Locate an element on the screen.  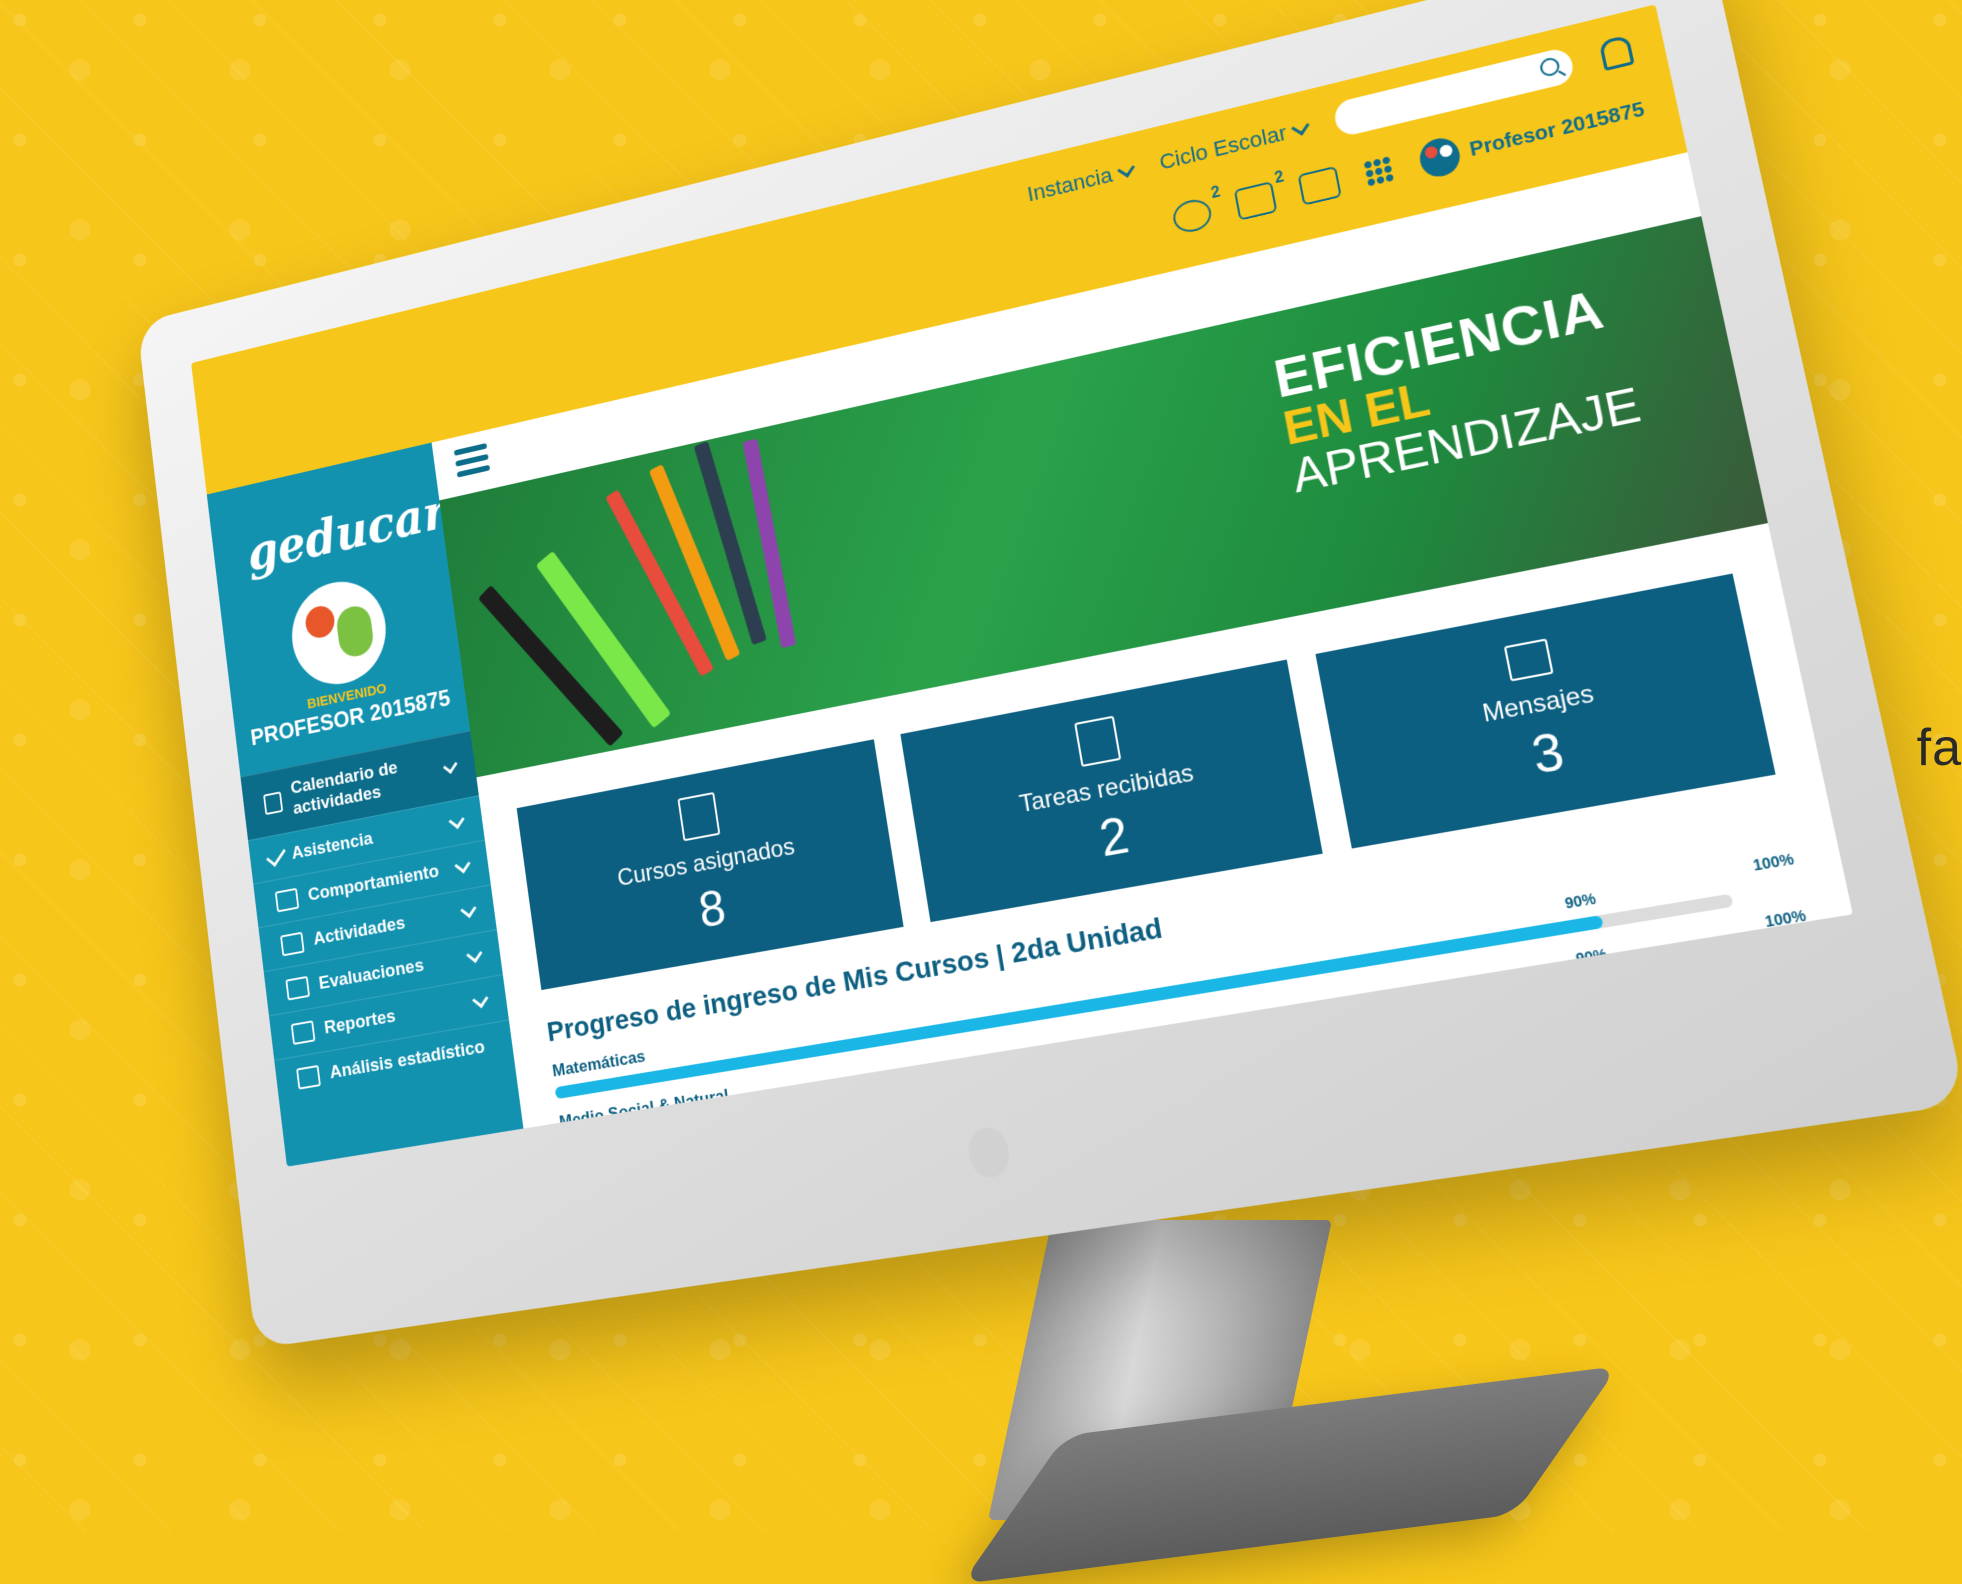
search-icon is located at coordinates (1550, 66).